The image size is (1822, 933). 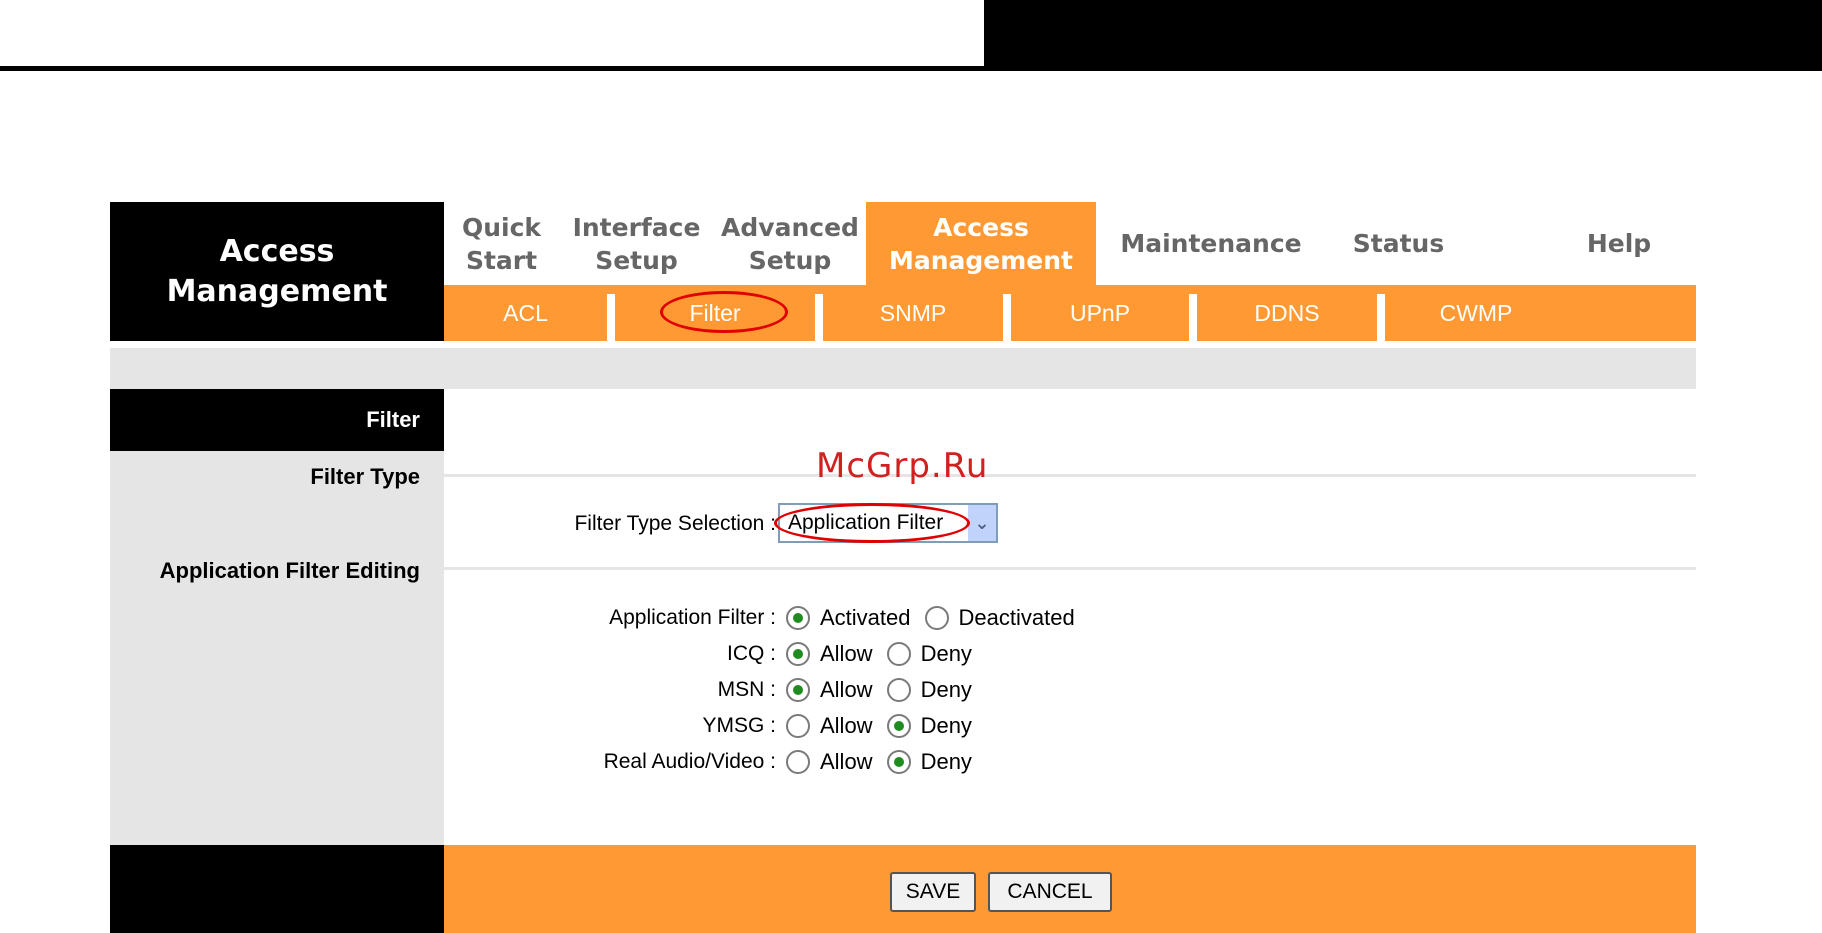 What do you see at coordinates (277, 618) in the screenshot?
I see `left-label-column` at bounding box center [277, 618].